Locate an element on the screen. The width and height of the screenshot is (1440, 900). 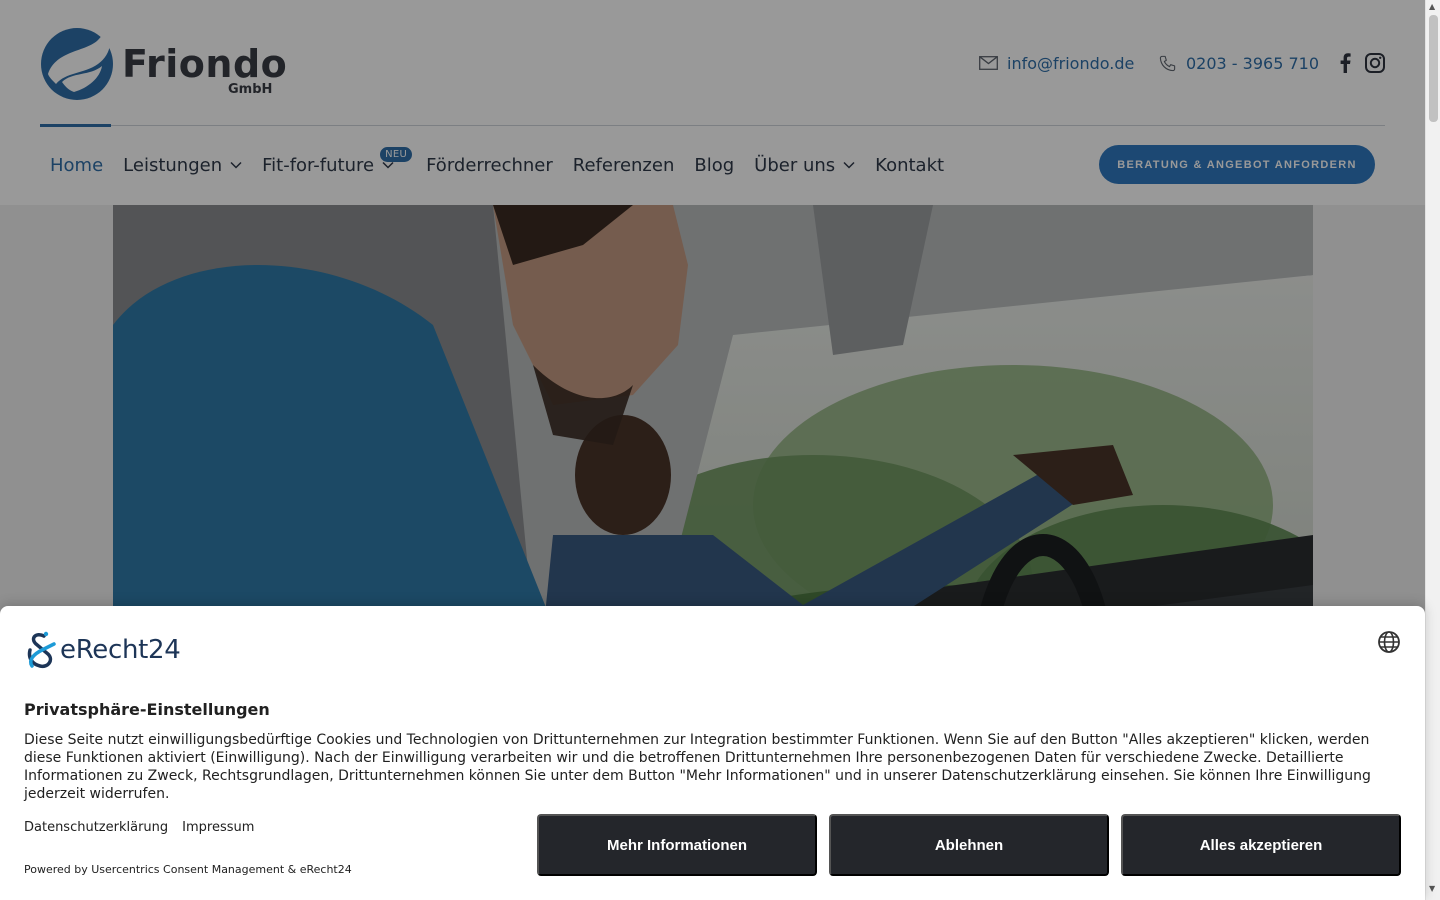
erecht24-wordmark: eRecht24 is located at coordinates (120, 650).